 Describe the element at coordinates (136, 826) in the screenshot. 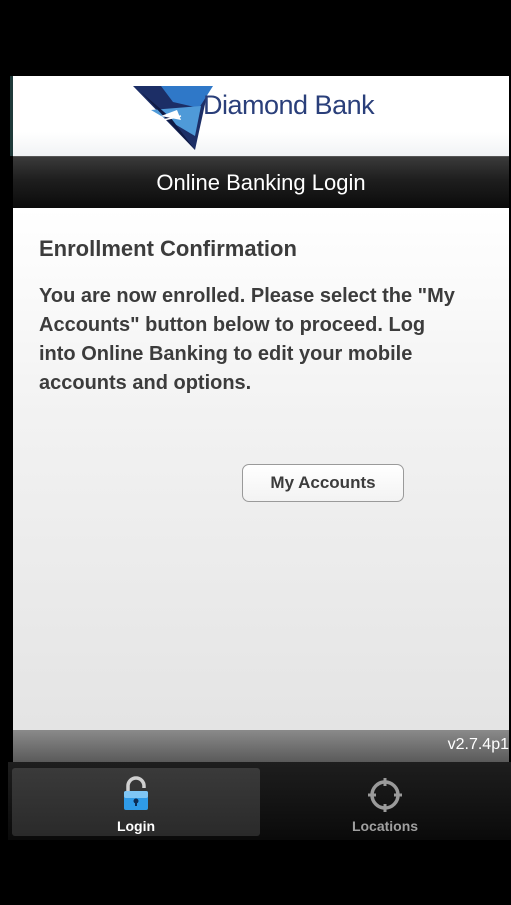

I see `tab-login-label: Login` at that location.